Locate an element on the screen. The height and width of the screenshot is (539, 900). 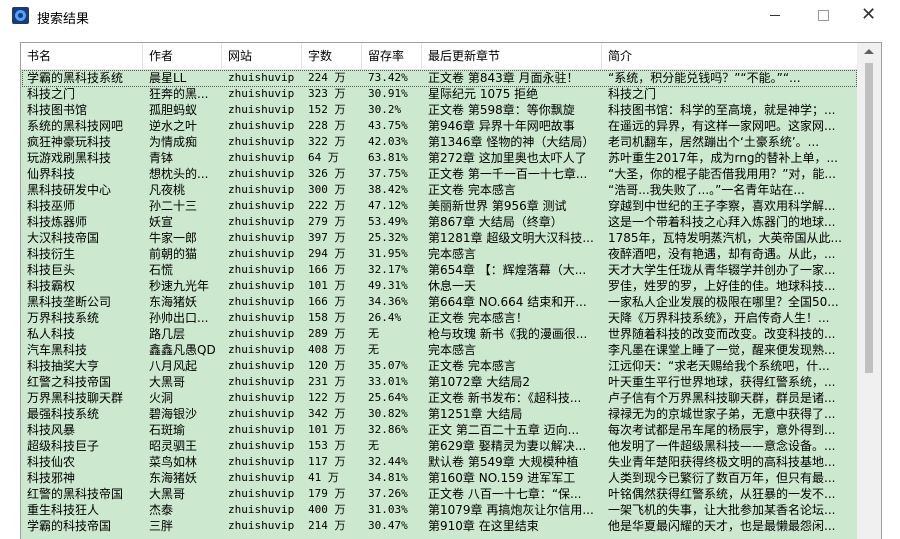
cell-title: 私人科技 is located at coordinates (51, 334).